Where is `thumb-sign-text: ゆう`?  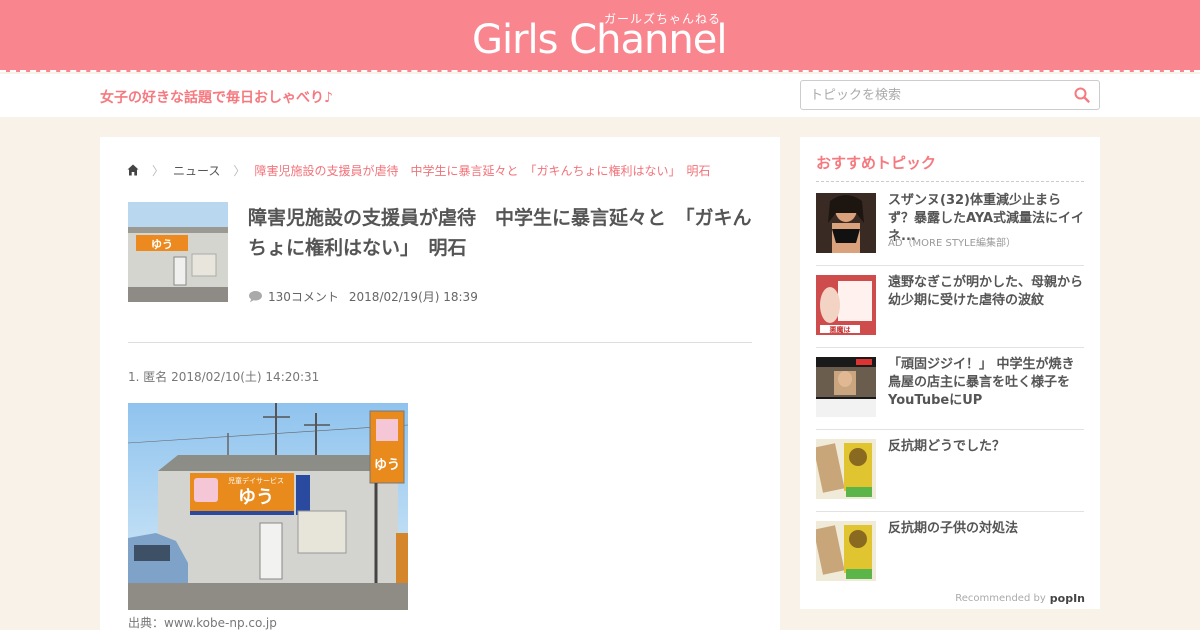
thumb-sign-text: ゆう is located at coordinates (162, 244).